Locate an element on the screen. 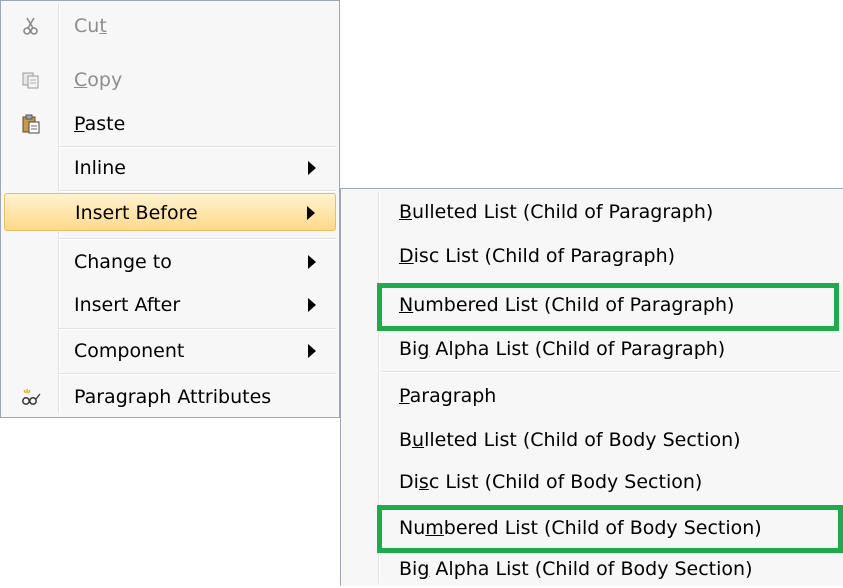 This screenshot has width=843, height=588. menu-item-label: Copy is located at coordinates (98, 80).